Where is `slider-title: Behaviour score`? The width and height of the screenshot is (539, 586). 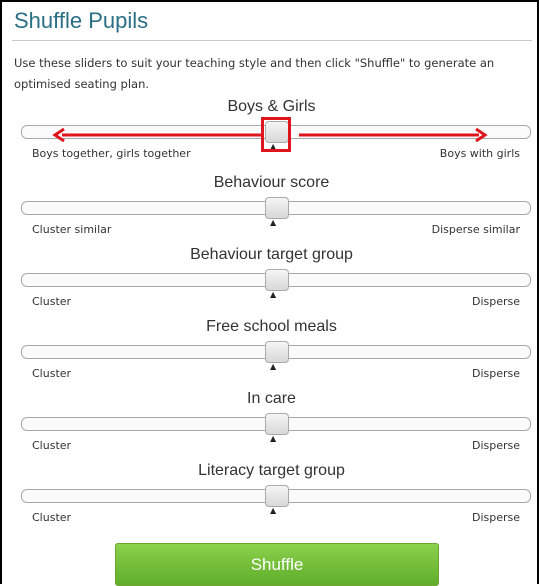 slider-title: Behaviour score is located at coordinates (271, 182).